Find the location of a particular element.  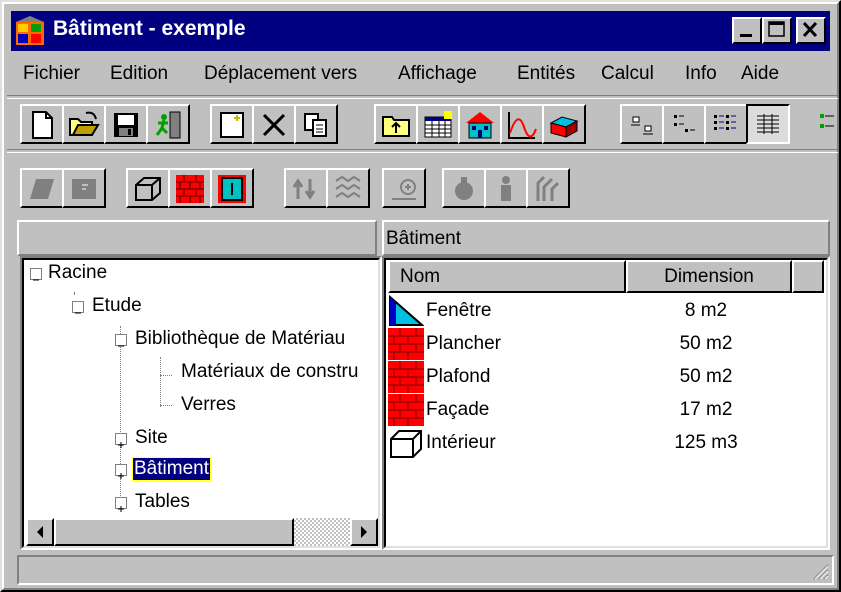

building-button is located at coordinates (480, 124).